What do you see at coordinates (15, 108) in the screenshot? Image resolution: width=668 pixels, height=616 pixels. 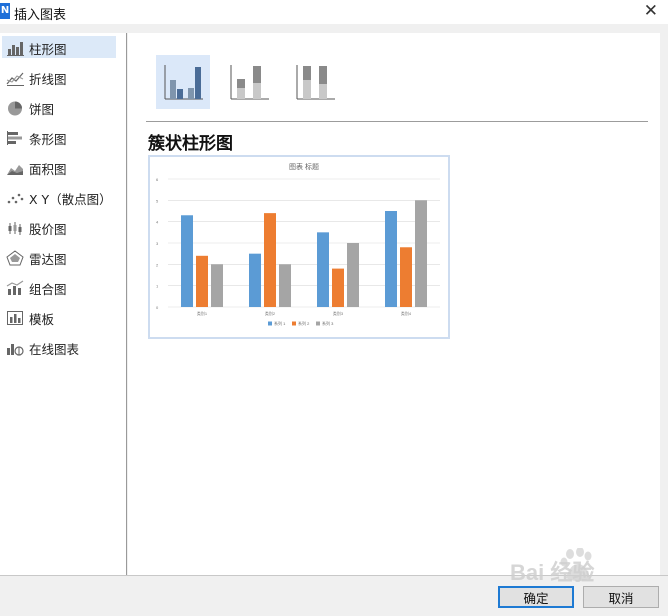 I see `pie-chart-icon` at bounding box center [15, 108].